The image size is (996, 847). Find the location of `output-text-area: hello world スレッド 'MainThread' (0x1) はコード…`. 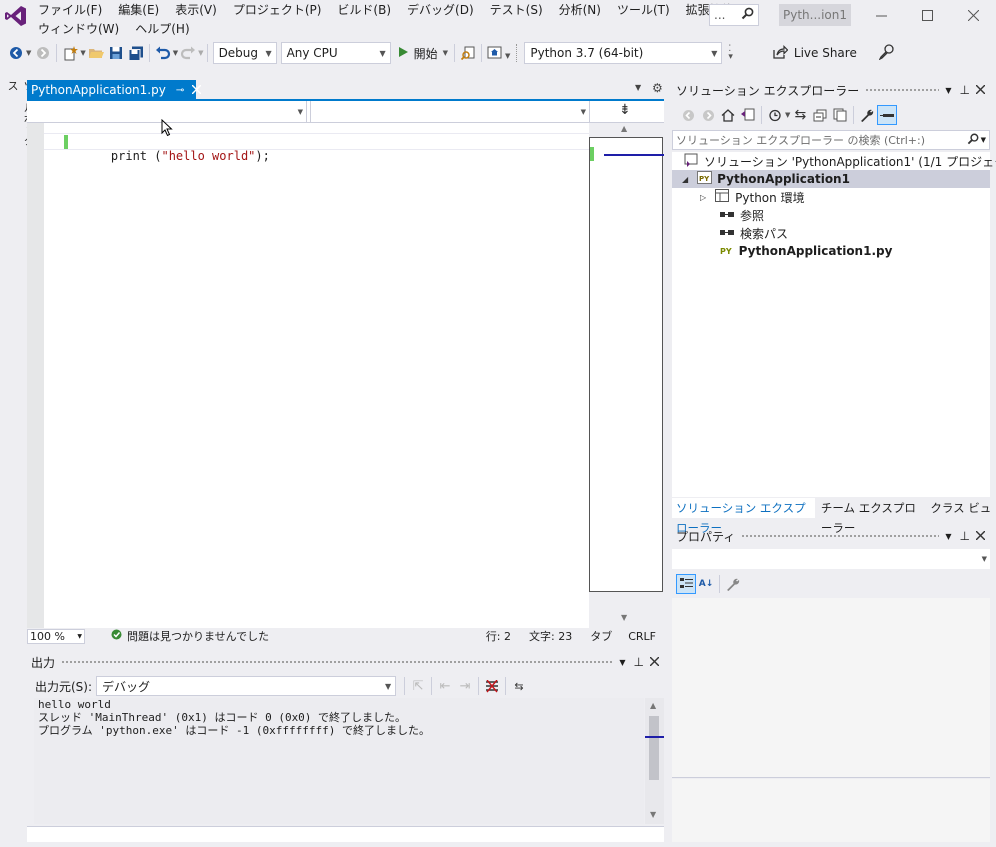

output-text-area: hello world スレッド 'MainThread' (0x1) はコード… is located at coordinates (339, 761).